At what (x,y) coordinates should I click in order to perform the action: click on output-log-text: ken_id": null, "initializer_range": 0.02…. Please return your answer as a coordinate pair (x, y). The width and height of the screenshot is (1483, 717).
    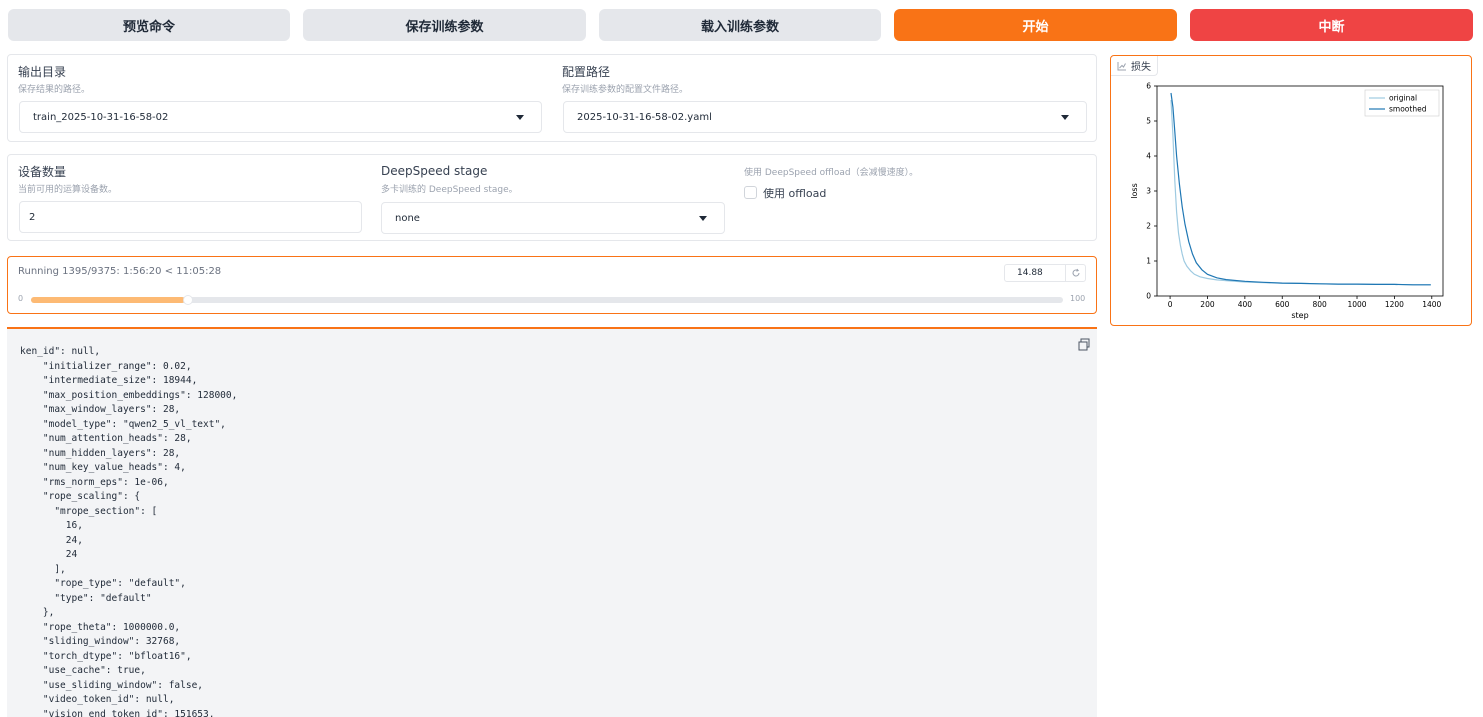
    Looking at the image, I should click on (129, 531).